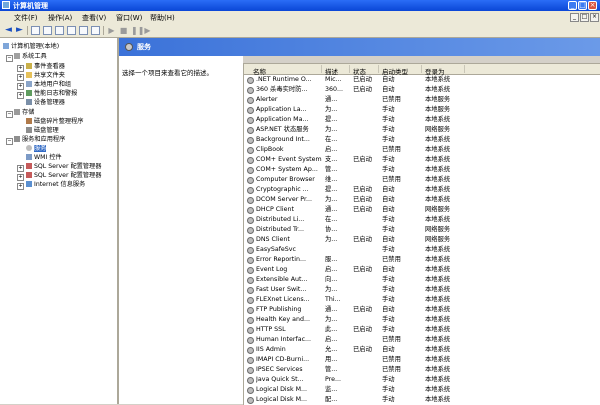 Image resolution: width=600 pixels, height=405 pixels. Describe the element at coordinates (24, 113) in the screenshot. I see `tree-item-storage: 存储` at that location.